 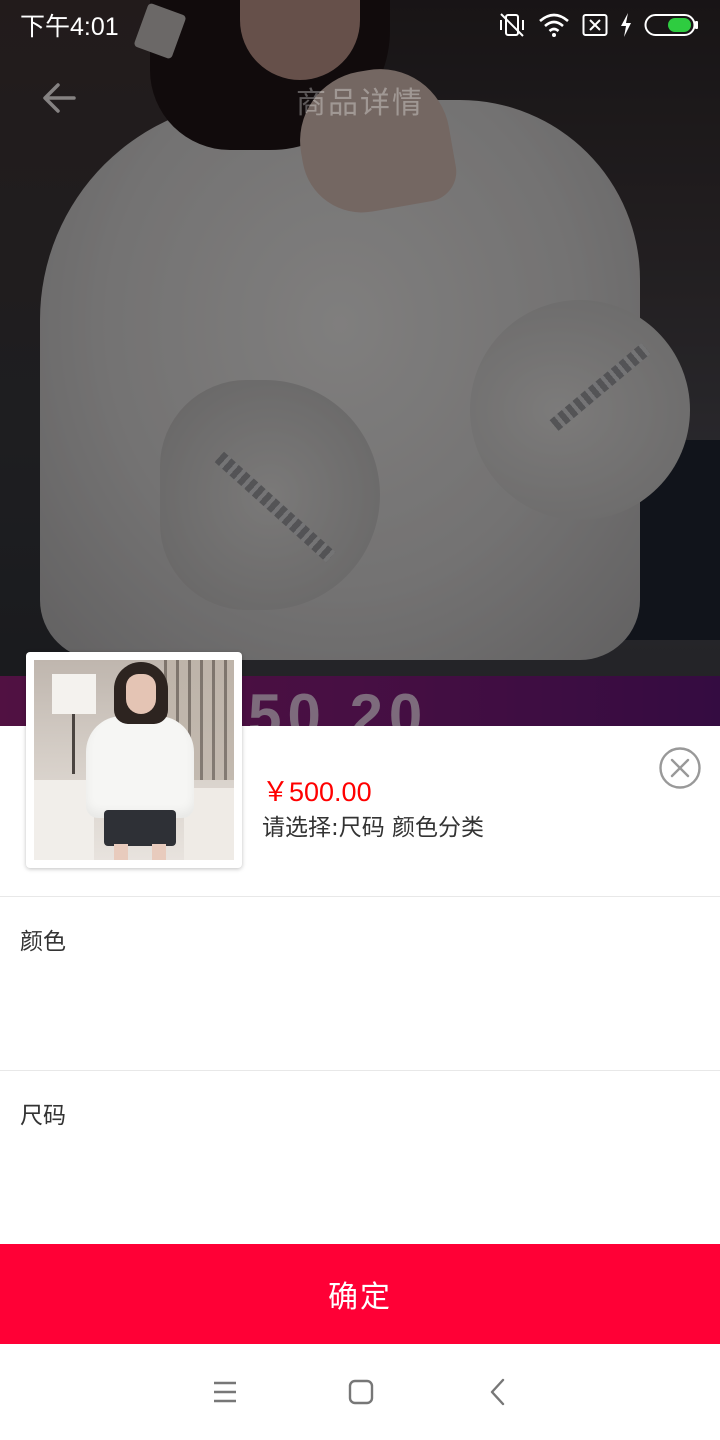 What do you see at coordinates (671, 25) in the screenshot?
I see `battery-icon` at bounding box center [671, 25].